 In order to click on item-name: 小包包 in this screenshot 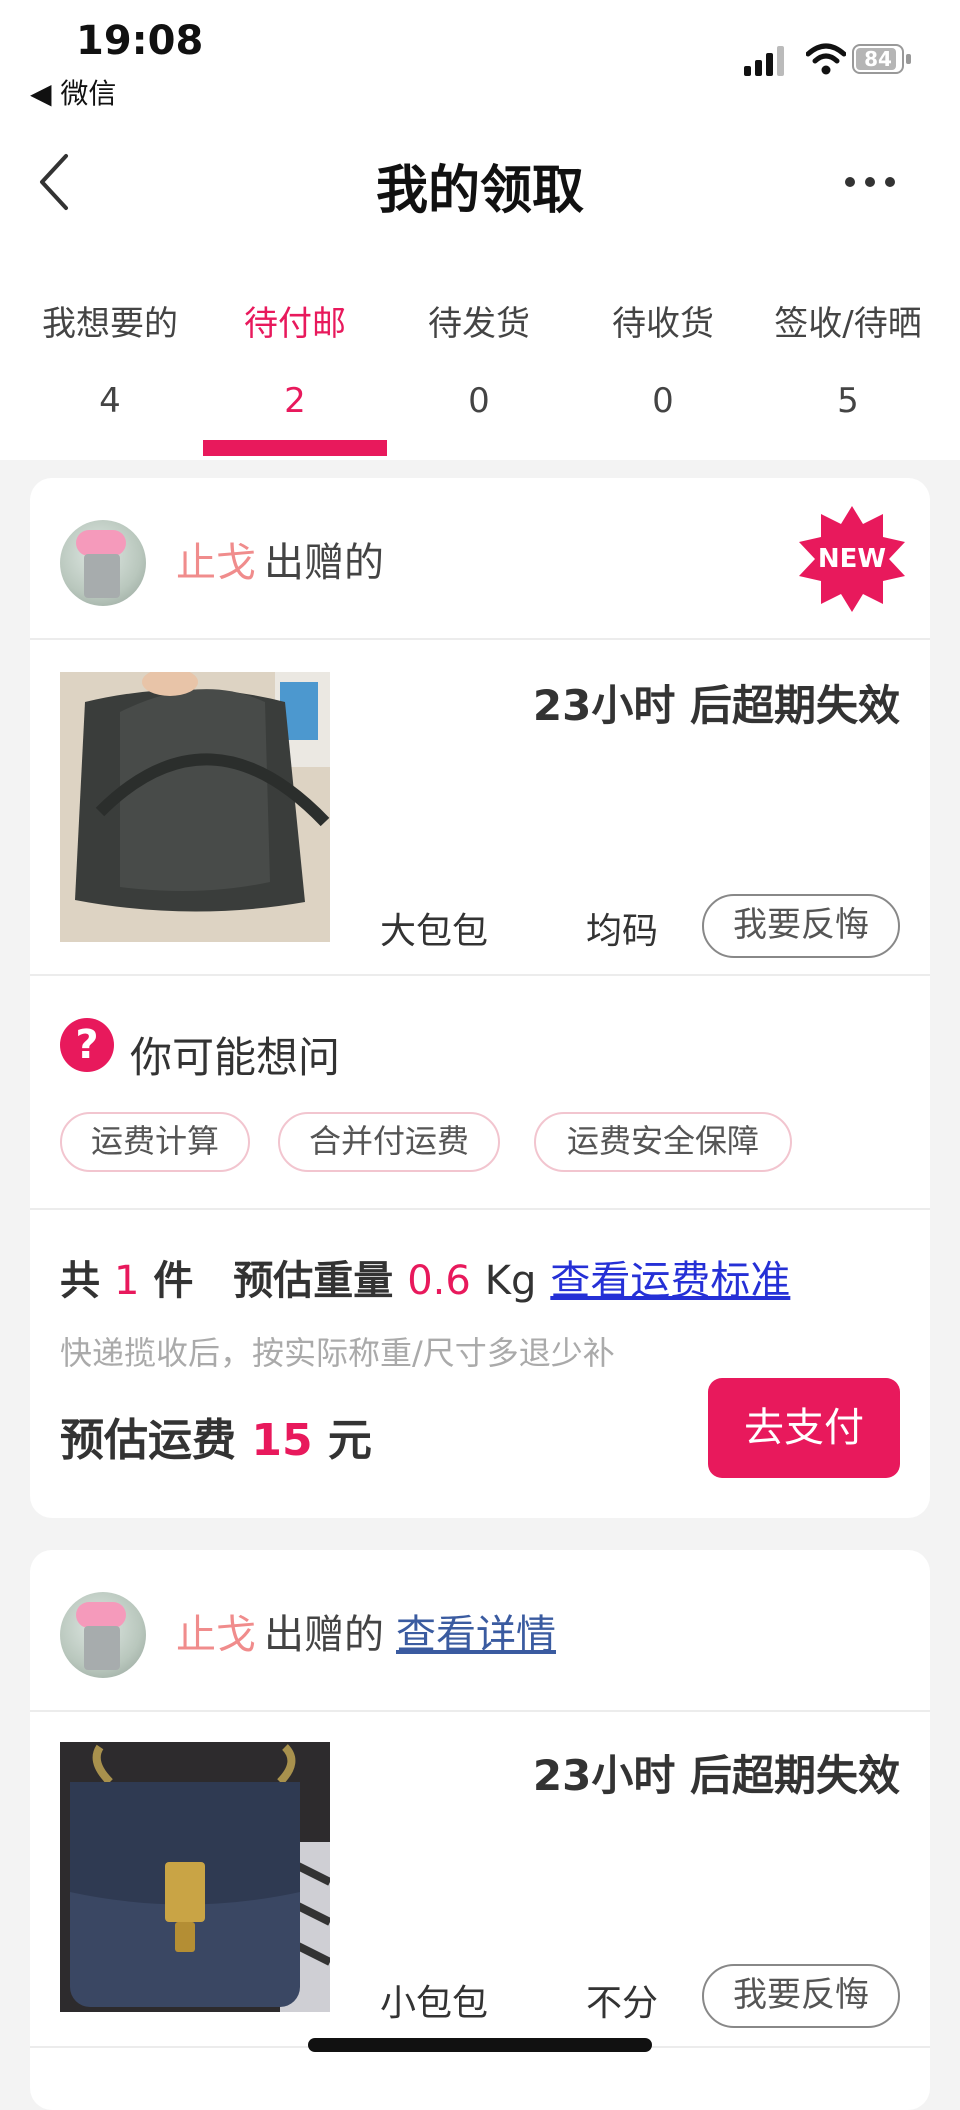, I will do `click(434, 2003)`.